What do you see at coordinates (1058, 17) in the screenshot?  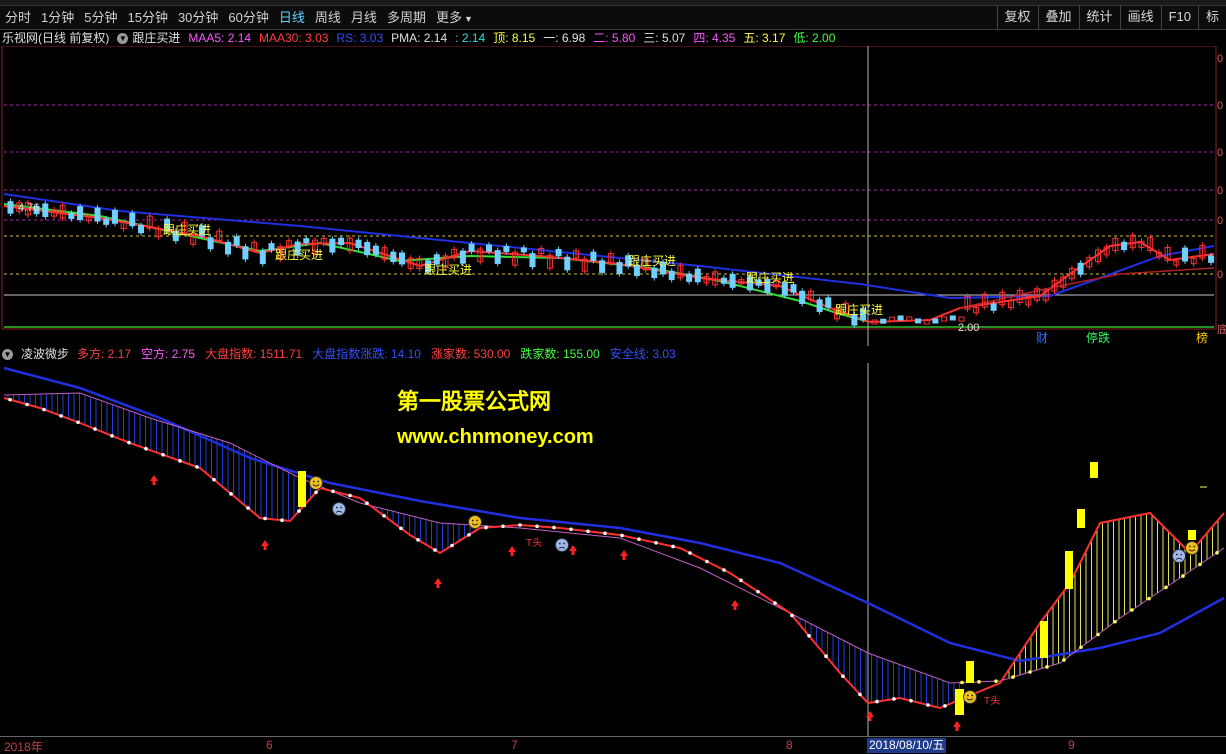 I see `overlay-button: 叠加` at bounding box center [1058, 17].